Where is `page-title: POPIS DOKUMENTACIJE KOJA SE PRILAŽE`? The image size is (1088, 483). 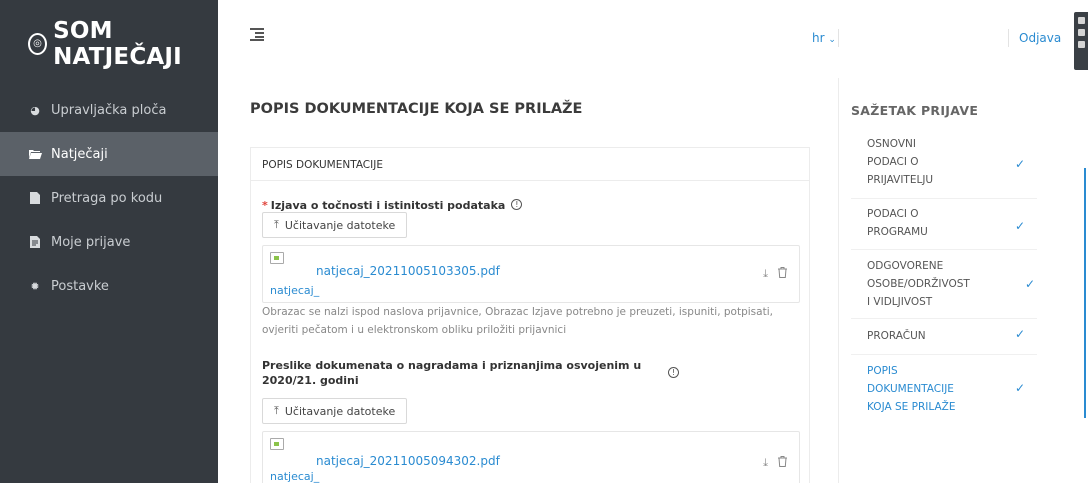
page-title: POPIS DOKUMENTACIJE KOJA SE PRILAŽE is located at coordinates (416, 109).